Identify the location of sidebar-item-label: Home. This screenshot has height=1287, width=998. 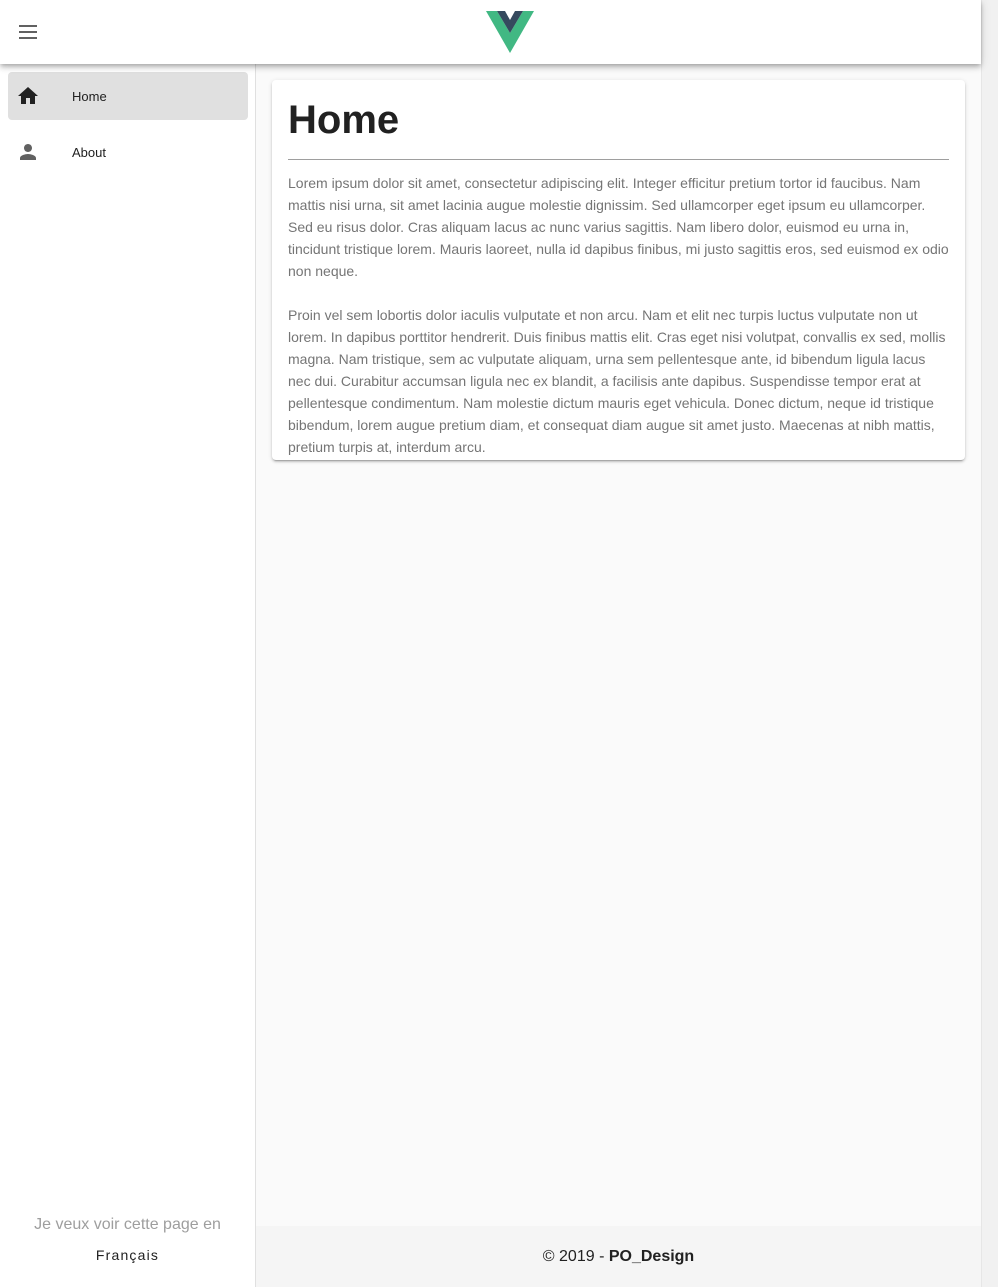
(89, 96).